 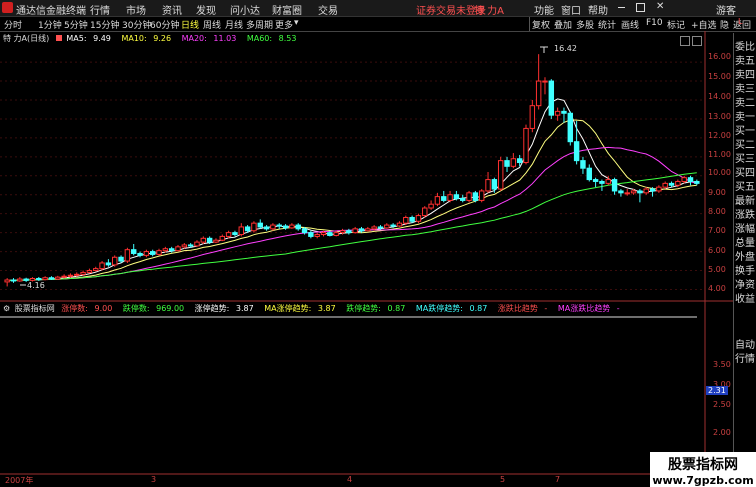 I want to click on price-tick: 13.00, so click(x=719, y=116).